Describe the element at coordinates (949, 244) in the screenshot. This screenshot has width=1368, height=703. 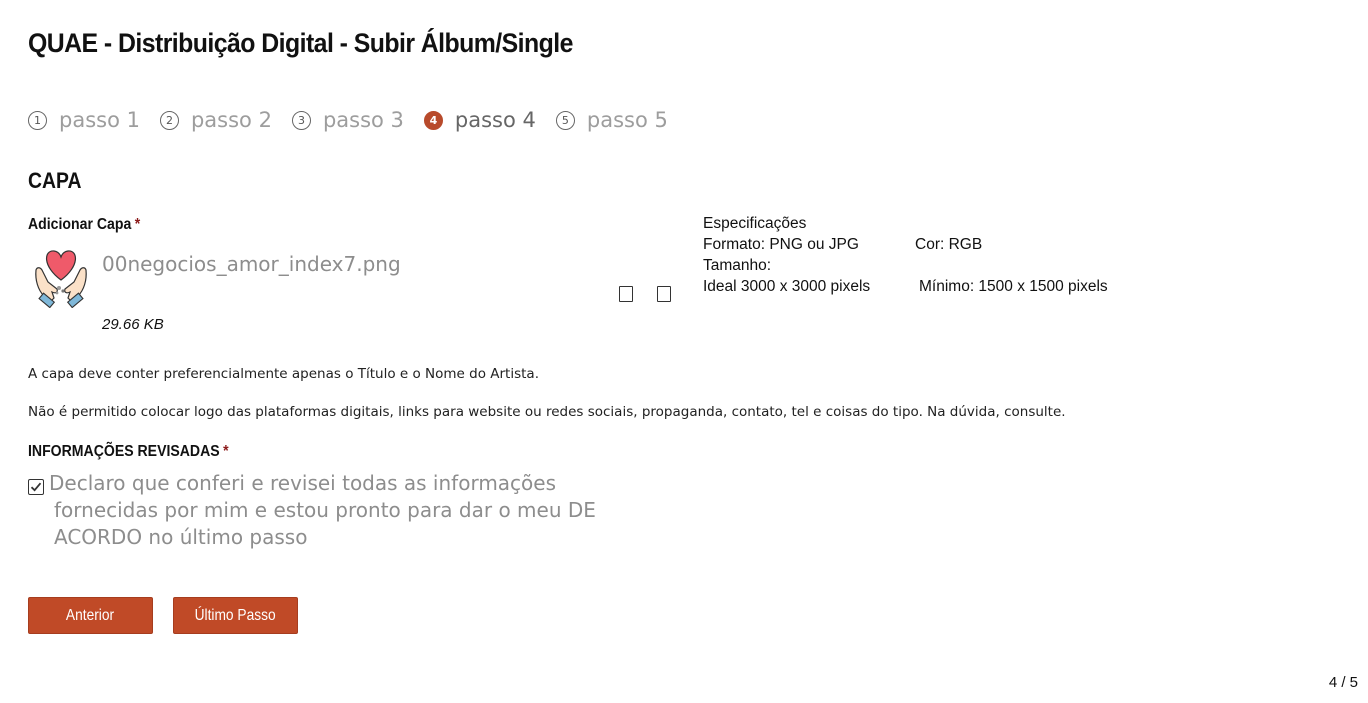
I see `spec-color: Cor: RGB` at that location.